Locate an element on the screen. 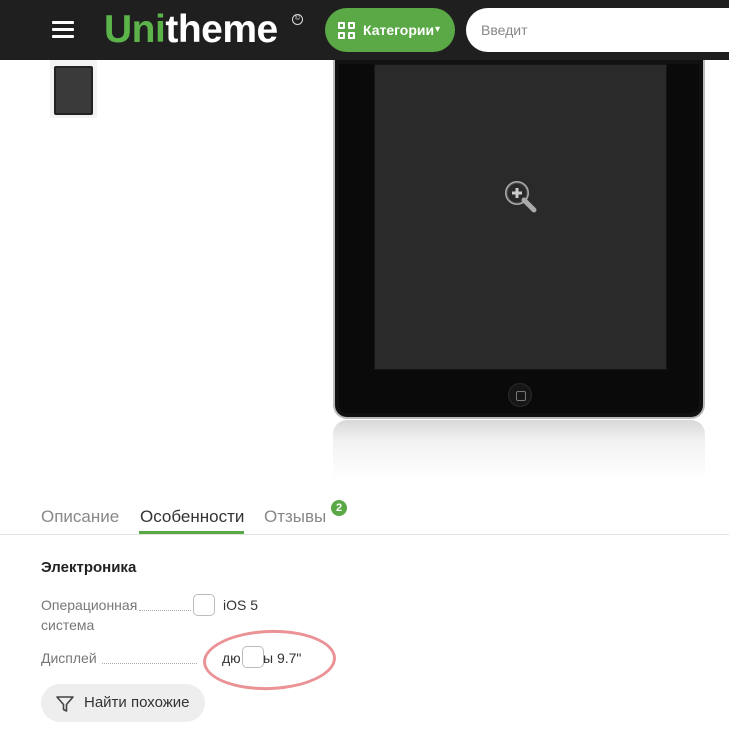 This screenshot has width=729, height=750. categories-button: Категории ▾ is located at coordinates (390, 30).